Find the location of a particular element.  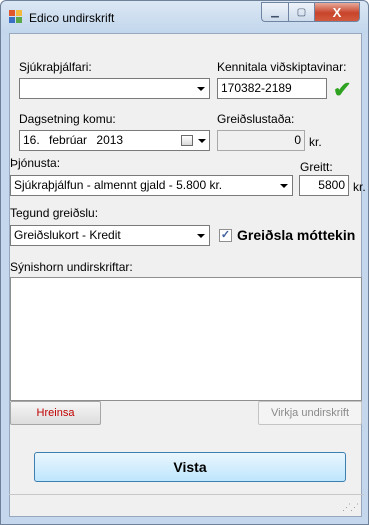

vista-button: Vista is located at coordinates (190, 467).